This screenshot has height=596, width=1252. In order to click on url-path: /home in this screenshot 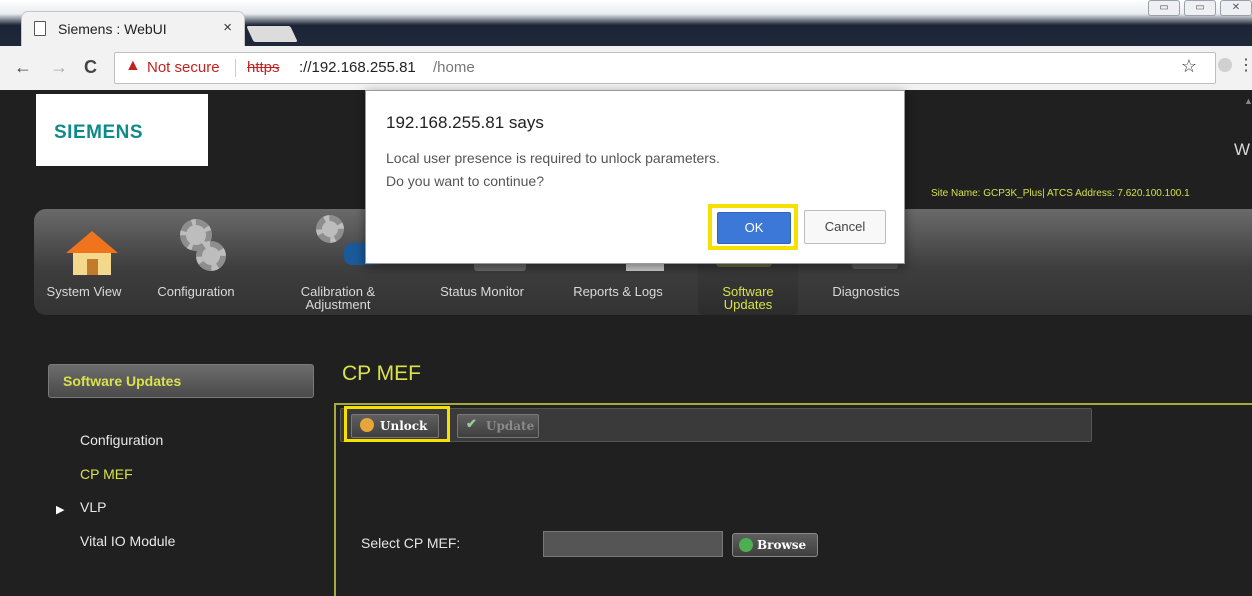, I will do `click(454, 67)`.